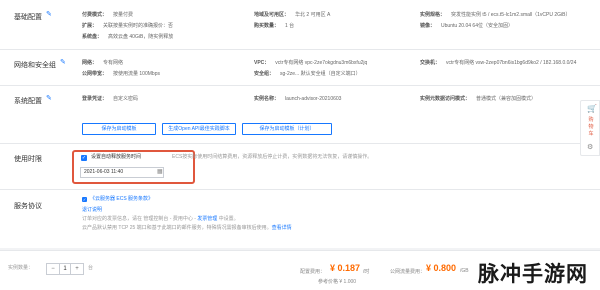 This screenshot has width=600, height=290. I want to click on kv-image: 镜像： Ubuntu 20.04 64位（安全加固）, so click(466, 26).